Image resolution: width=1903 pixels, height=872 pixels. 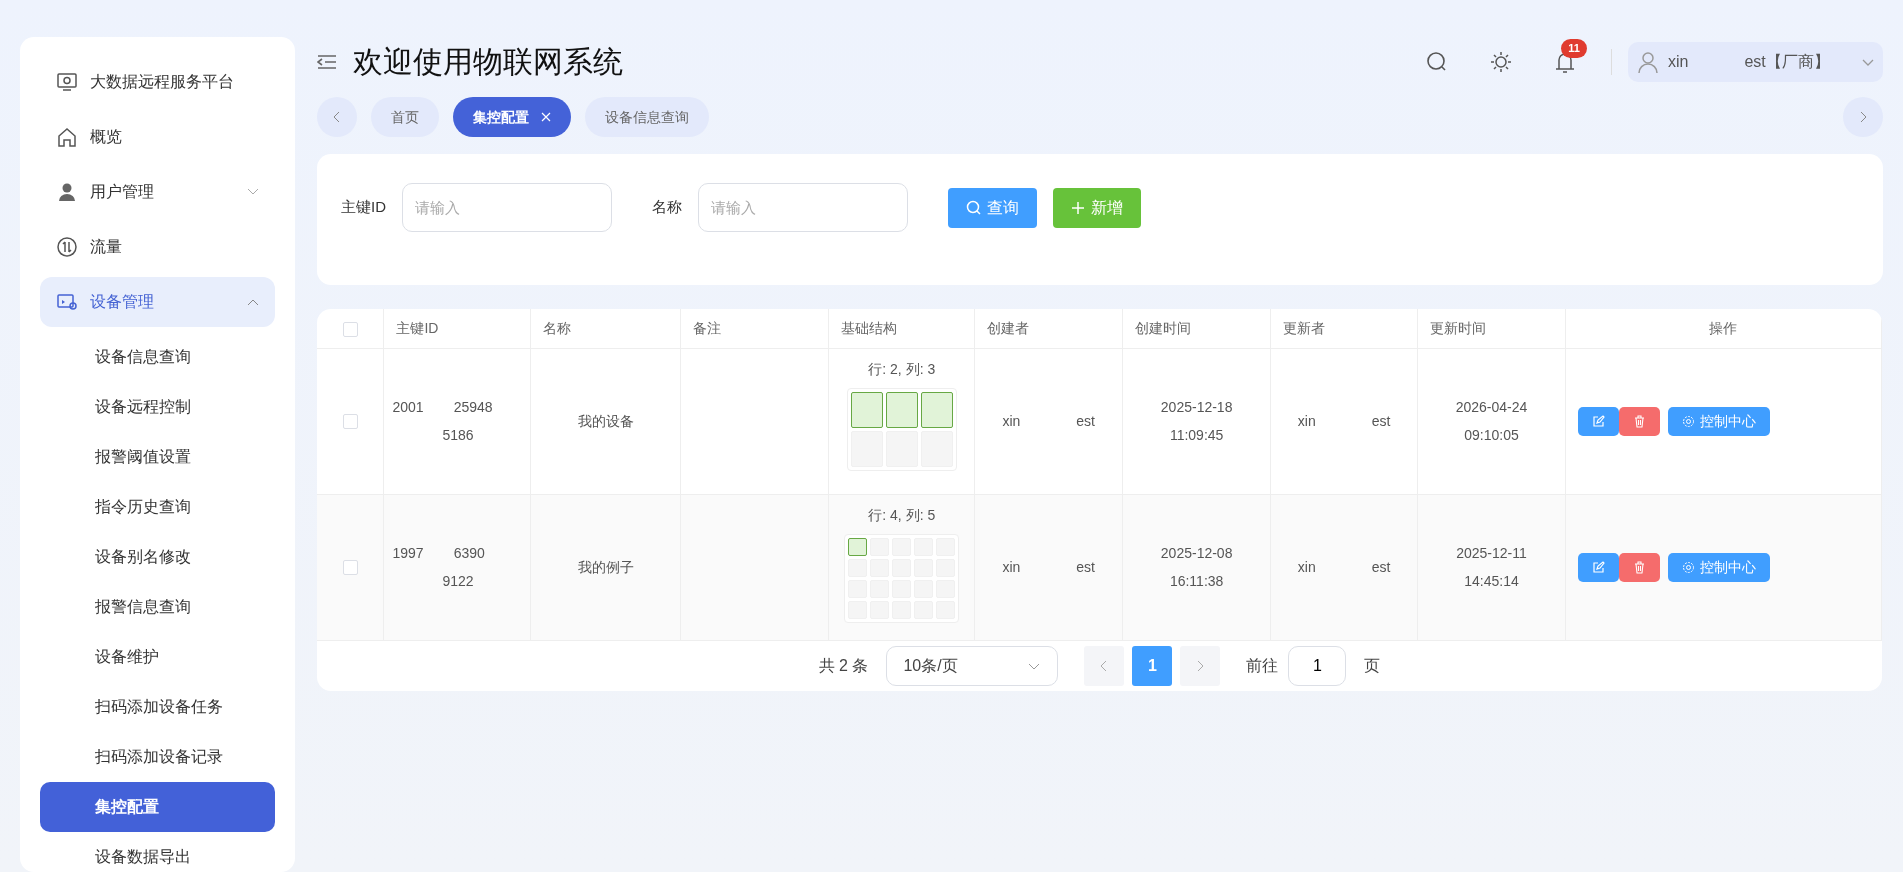 I want to click on page-suffix: 页, so click(x=1372, y=665).